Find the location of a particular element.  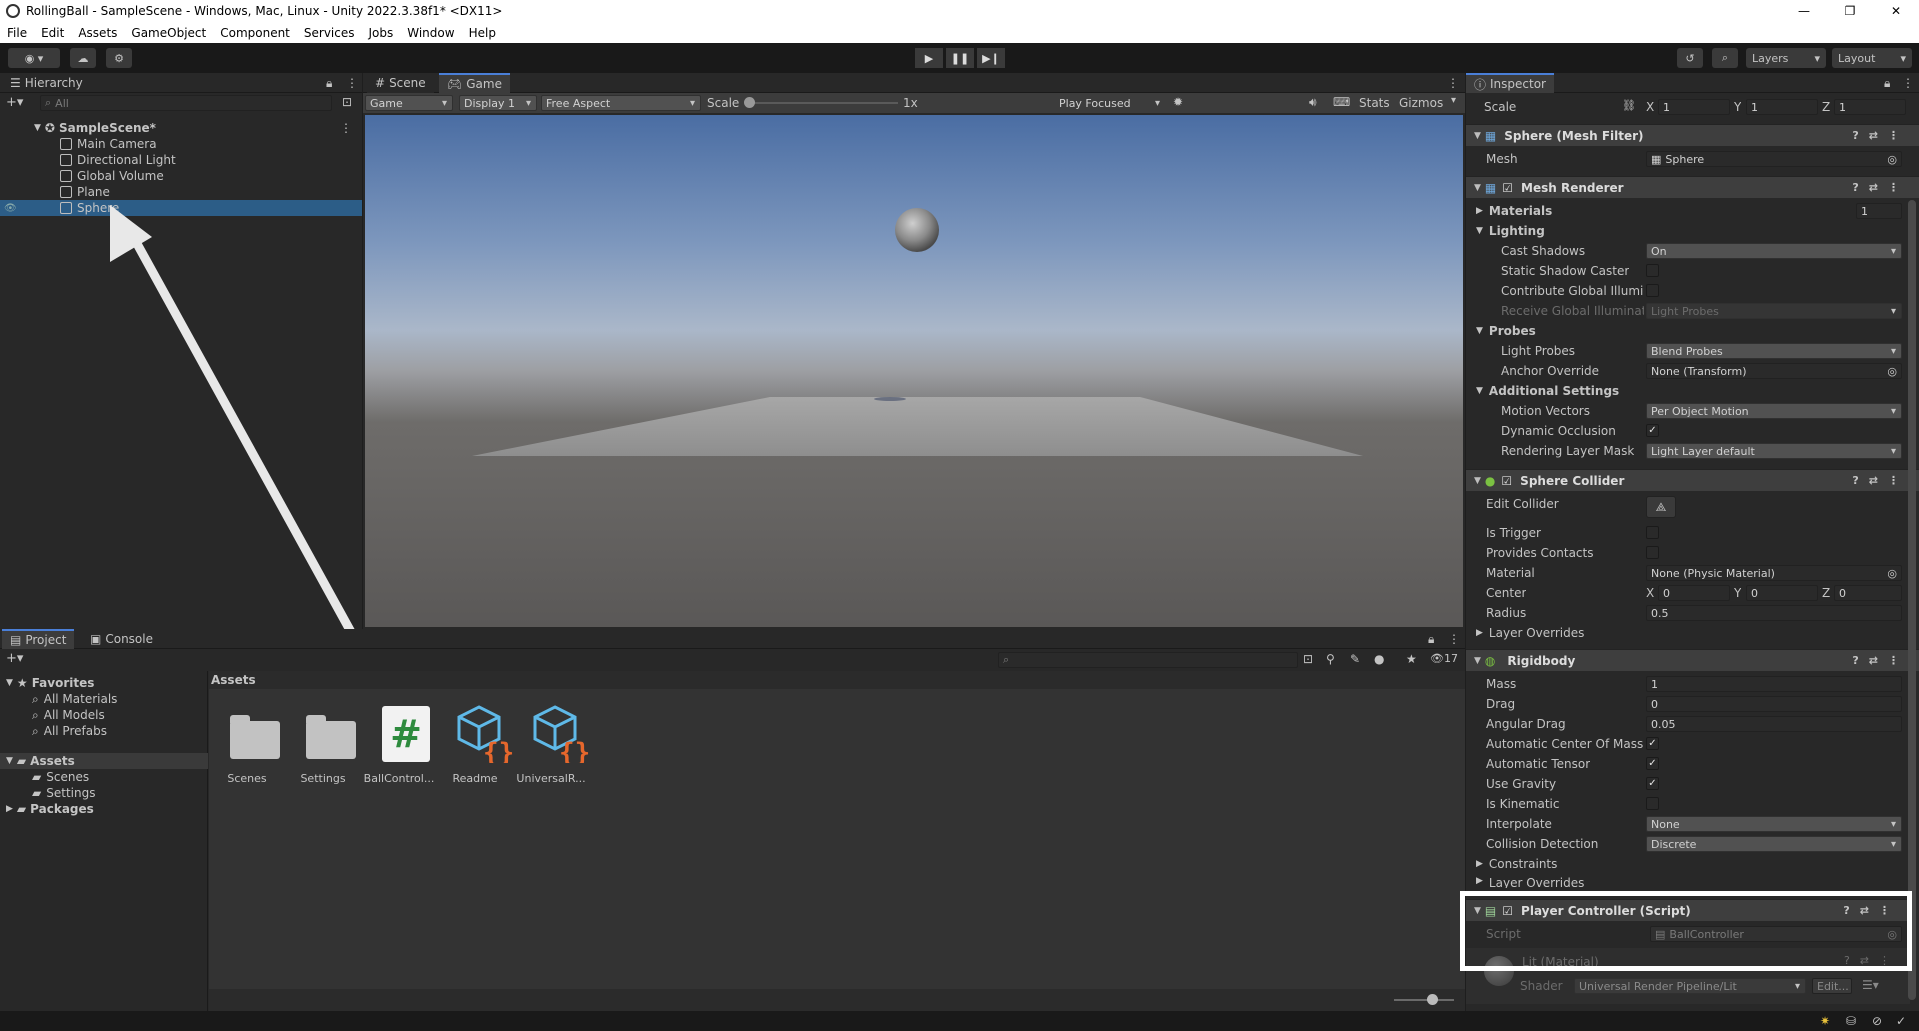

folder-scenes: ▰ Scenes is located at coordinates (104, 777).